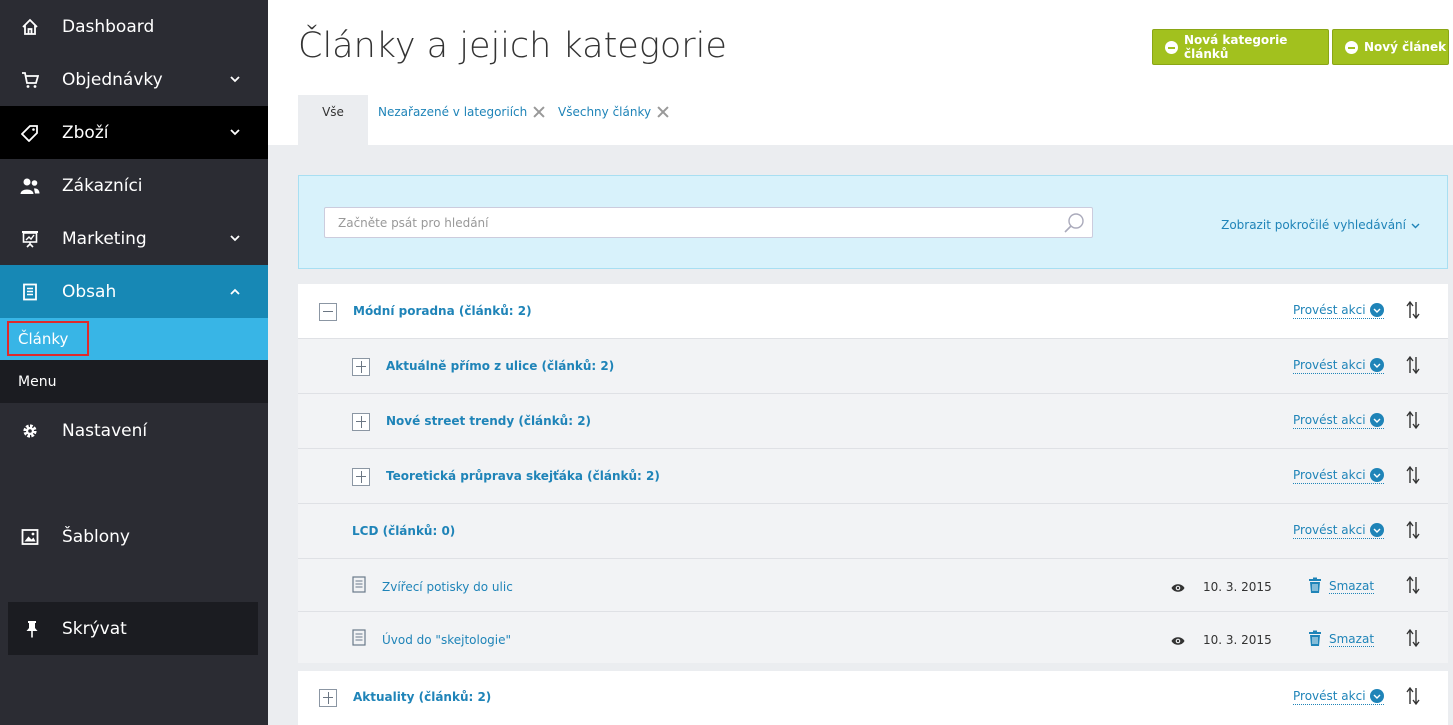  I want to click on page-title: Články a jejich kategorie, so click(512, 46).